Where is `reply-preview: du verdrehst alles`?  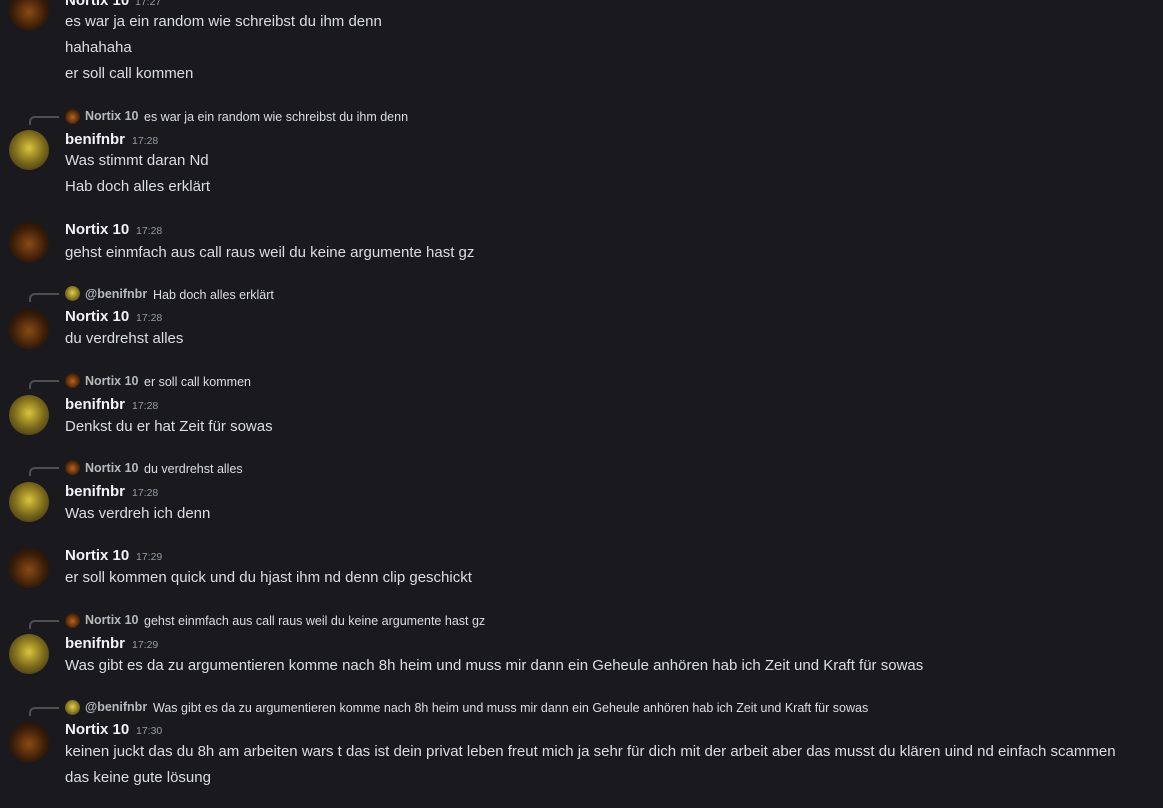
reply-preview: du verdrehst alles is located at coordinates (193, 469).